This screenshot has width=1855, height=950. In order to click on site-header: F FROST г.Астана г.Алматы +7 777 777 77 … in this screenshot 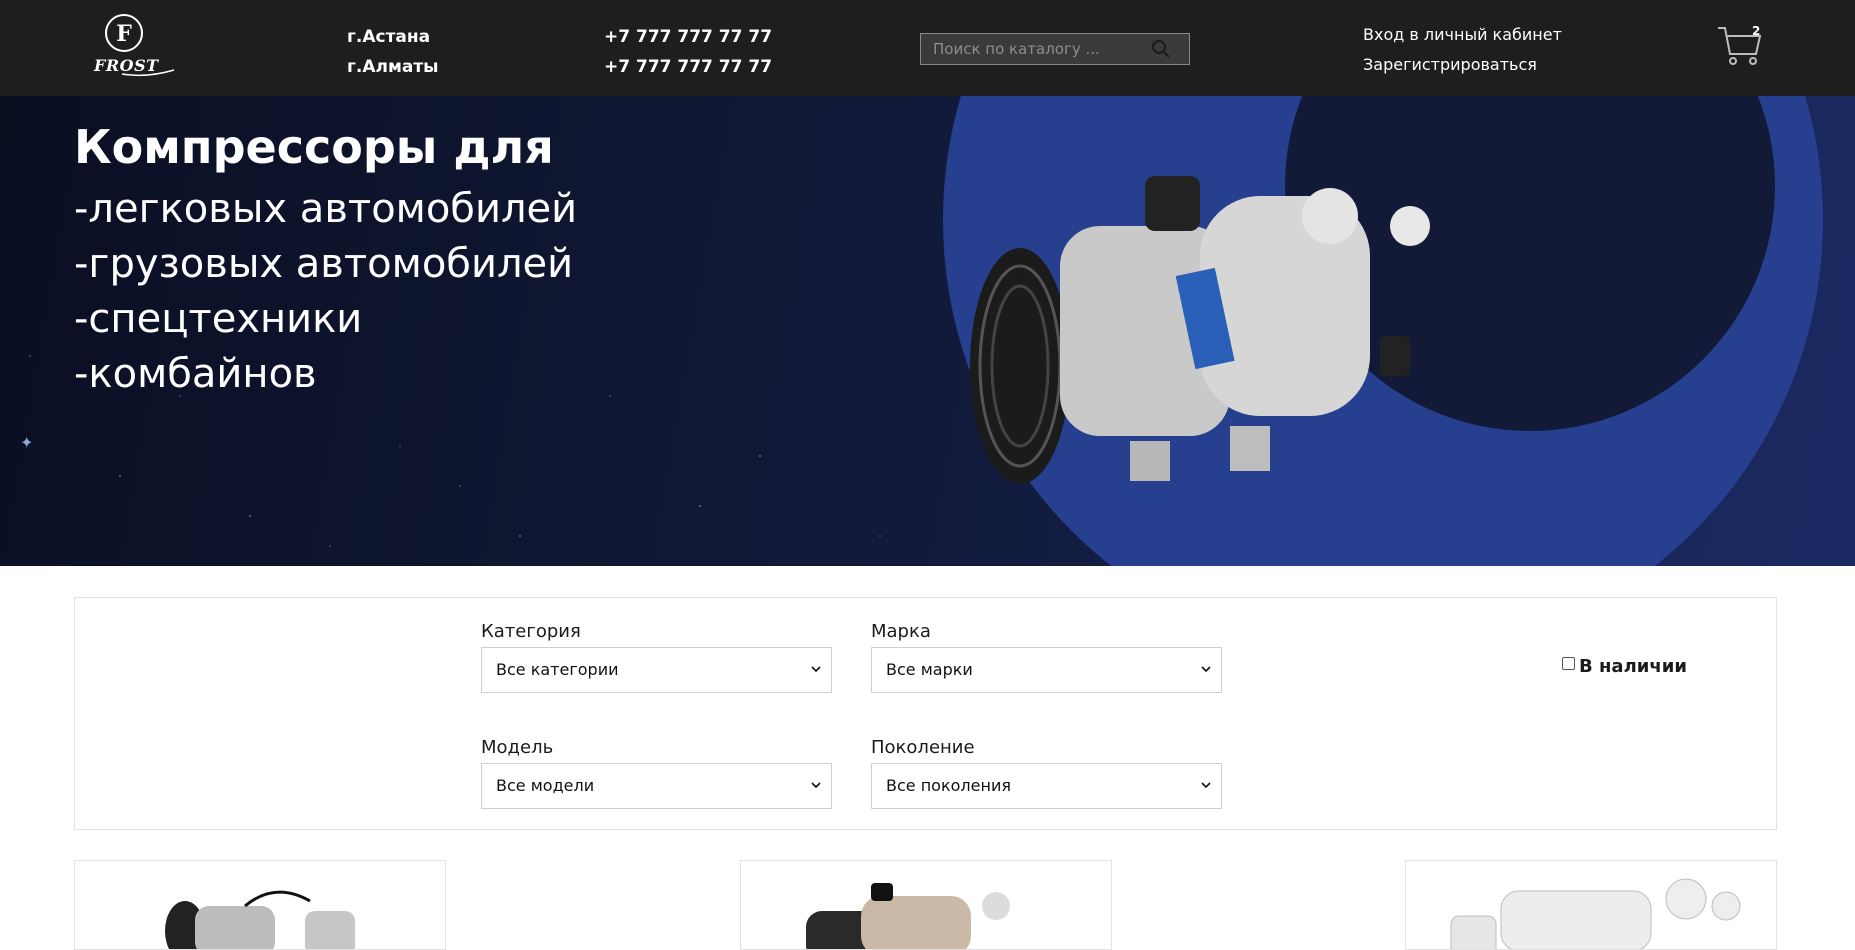, I will do `click(927, 48)`.